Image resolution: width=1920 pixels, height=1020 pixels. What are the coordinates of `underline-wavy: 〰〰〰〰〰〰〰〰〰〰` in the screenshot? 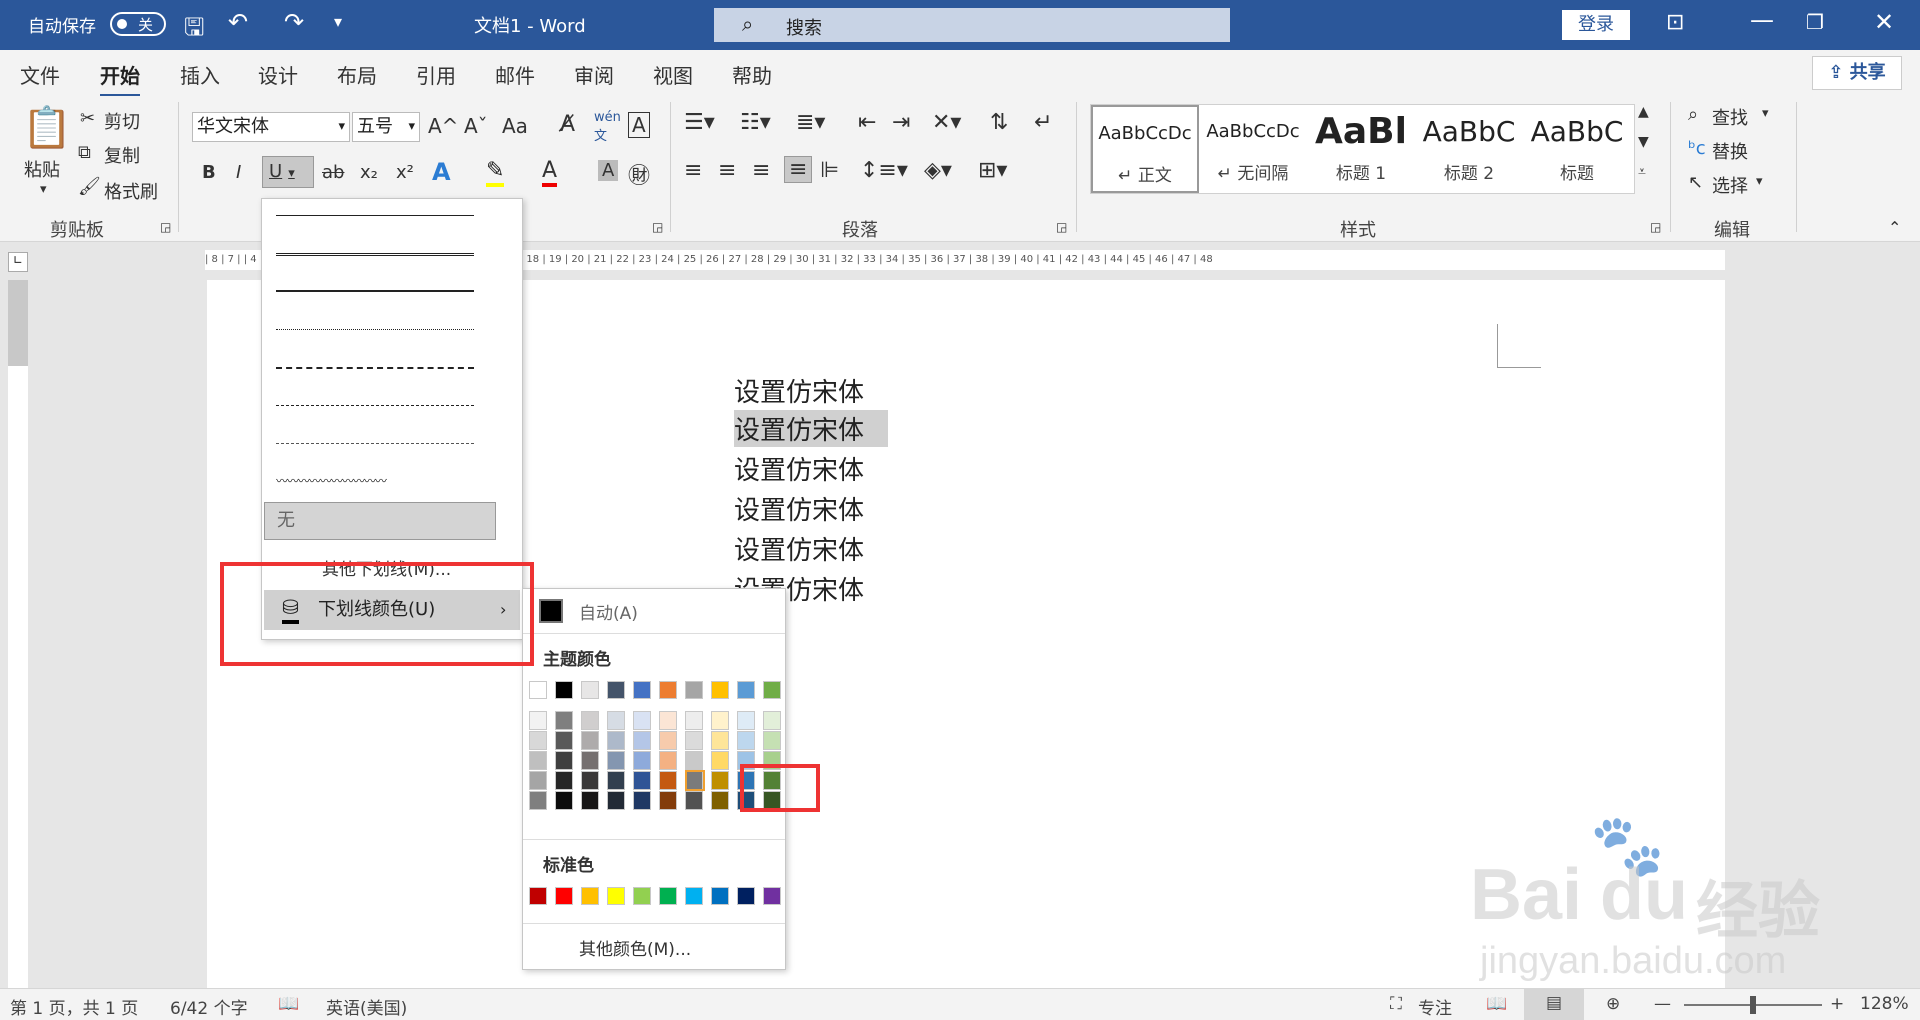 It's located at (375, 481).